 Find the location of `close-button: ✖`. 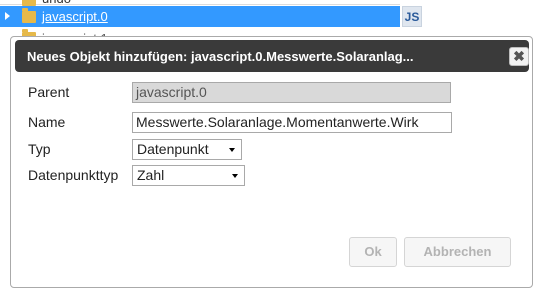

close-button: ✖ is located at coordinates (519, 56).